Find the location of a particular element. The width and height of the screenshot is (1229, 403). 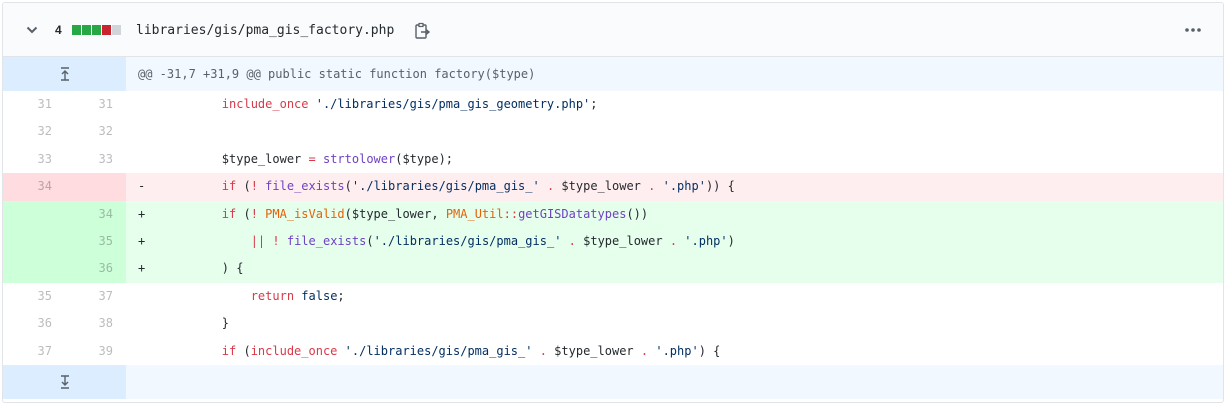

file-name-link: libraries/gis/pma_gis_factory.php is located at coordinates (265, 30).